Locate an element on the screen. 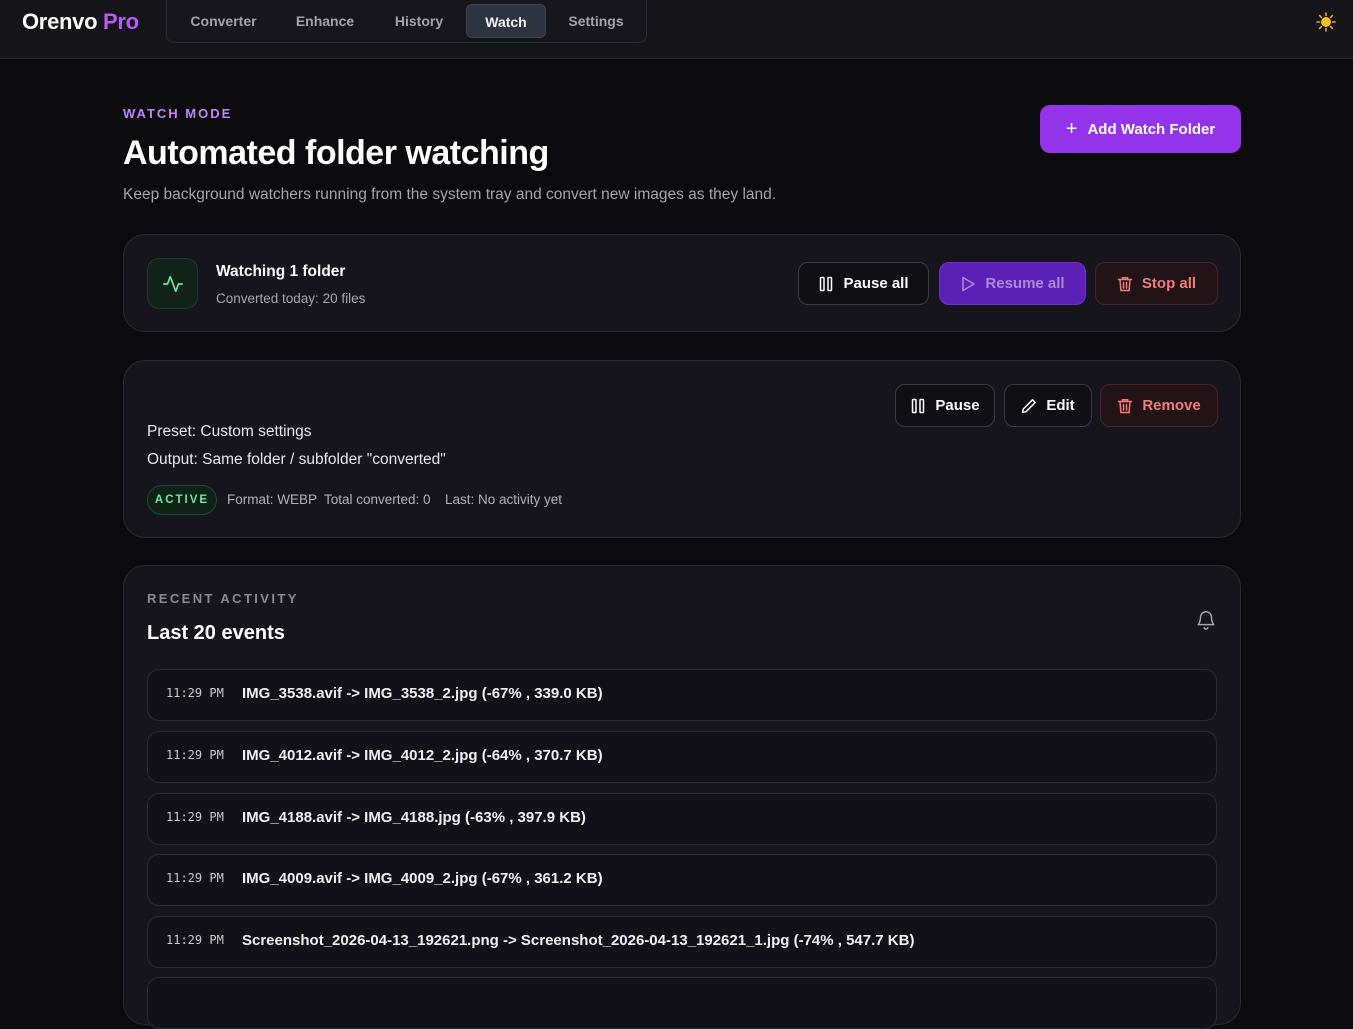 This screenshot has width=1353, height=1029. pencil-icon is located at coordinates (1029, 405).